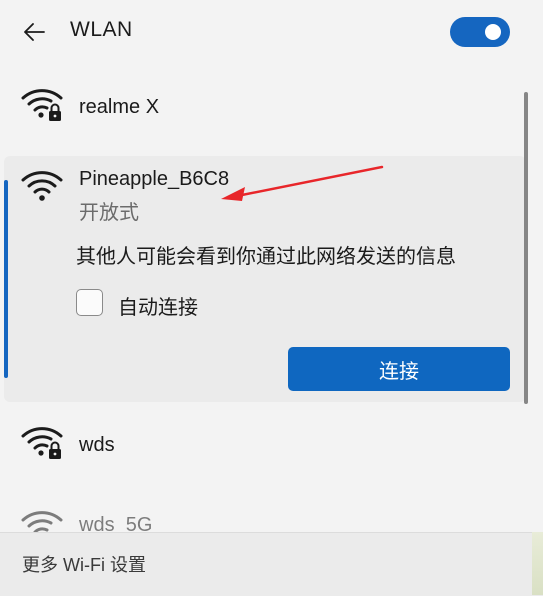 This screenshot has width=543, height=596. I want to click on network-item-wds-5g: wds_5G, so click(264, 518).